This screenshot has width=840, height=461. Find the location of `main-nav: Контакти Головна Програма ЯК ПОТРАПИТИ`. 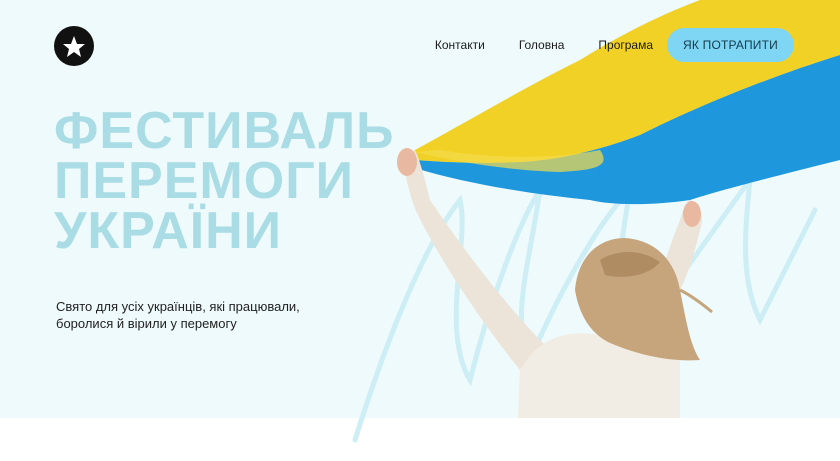

main-nav: Контакти Головна Програма ЯК ПОТРАПИТИ is located at coordinates (614, 45).